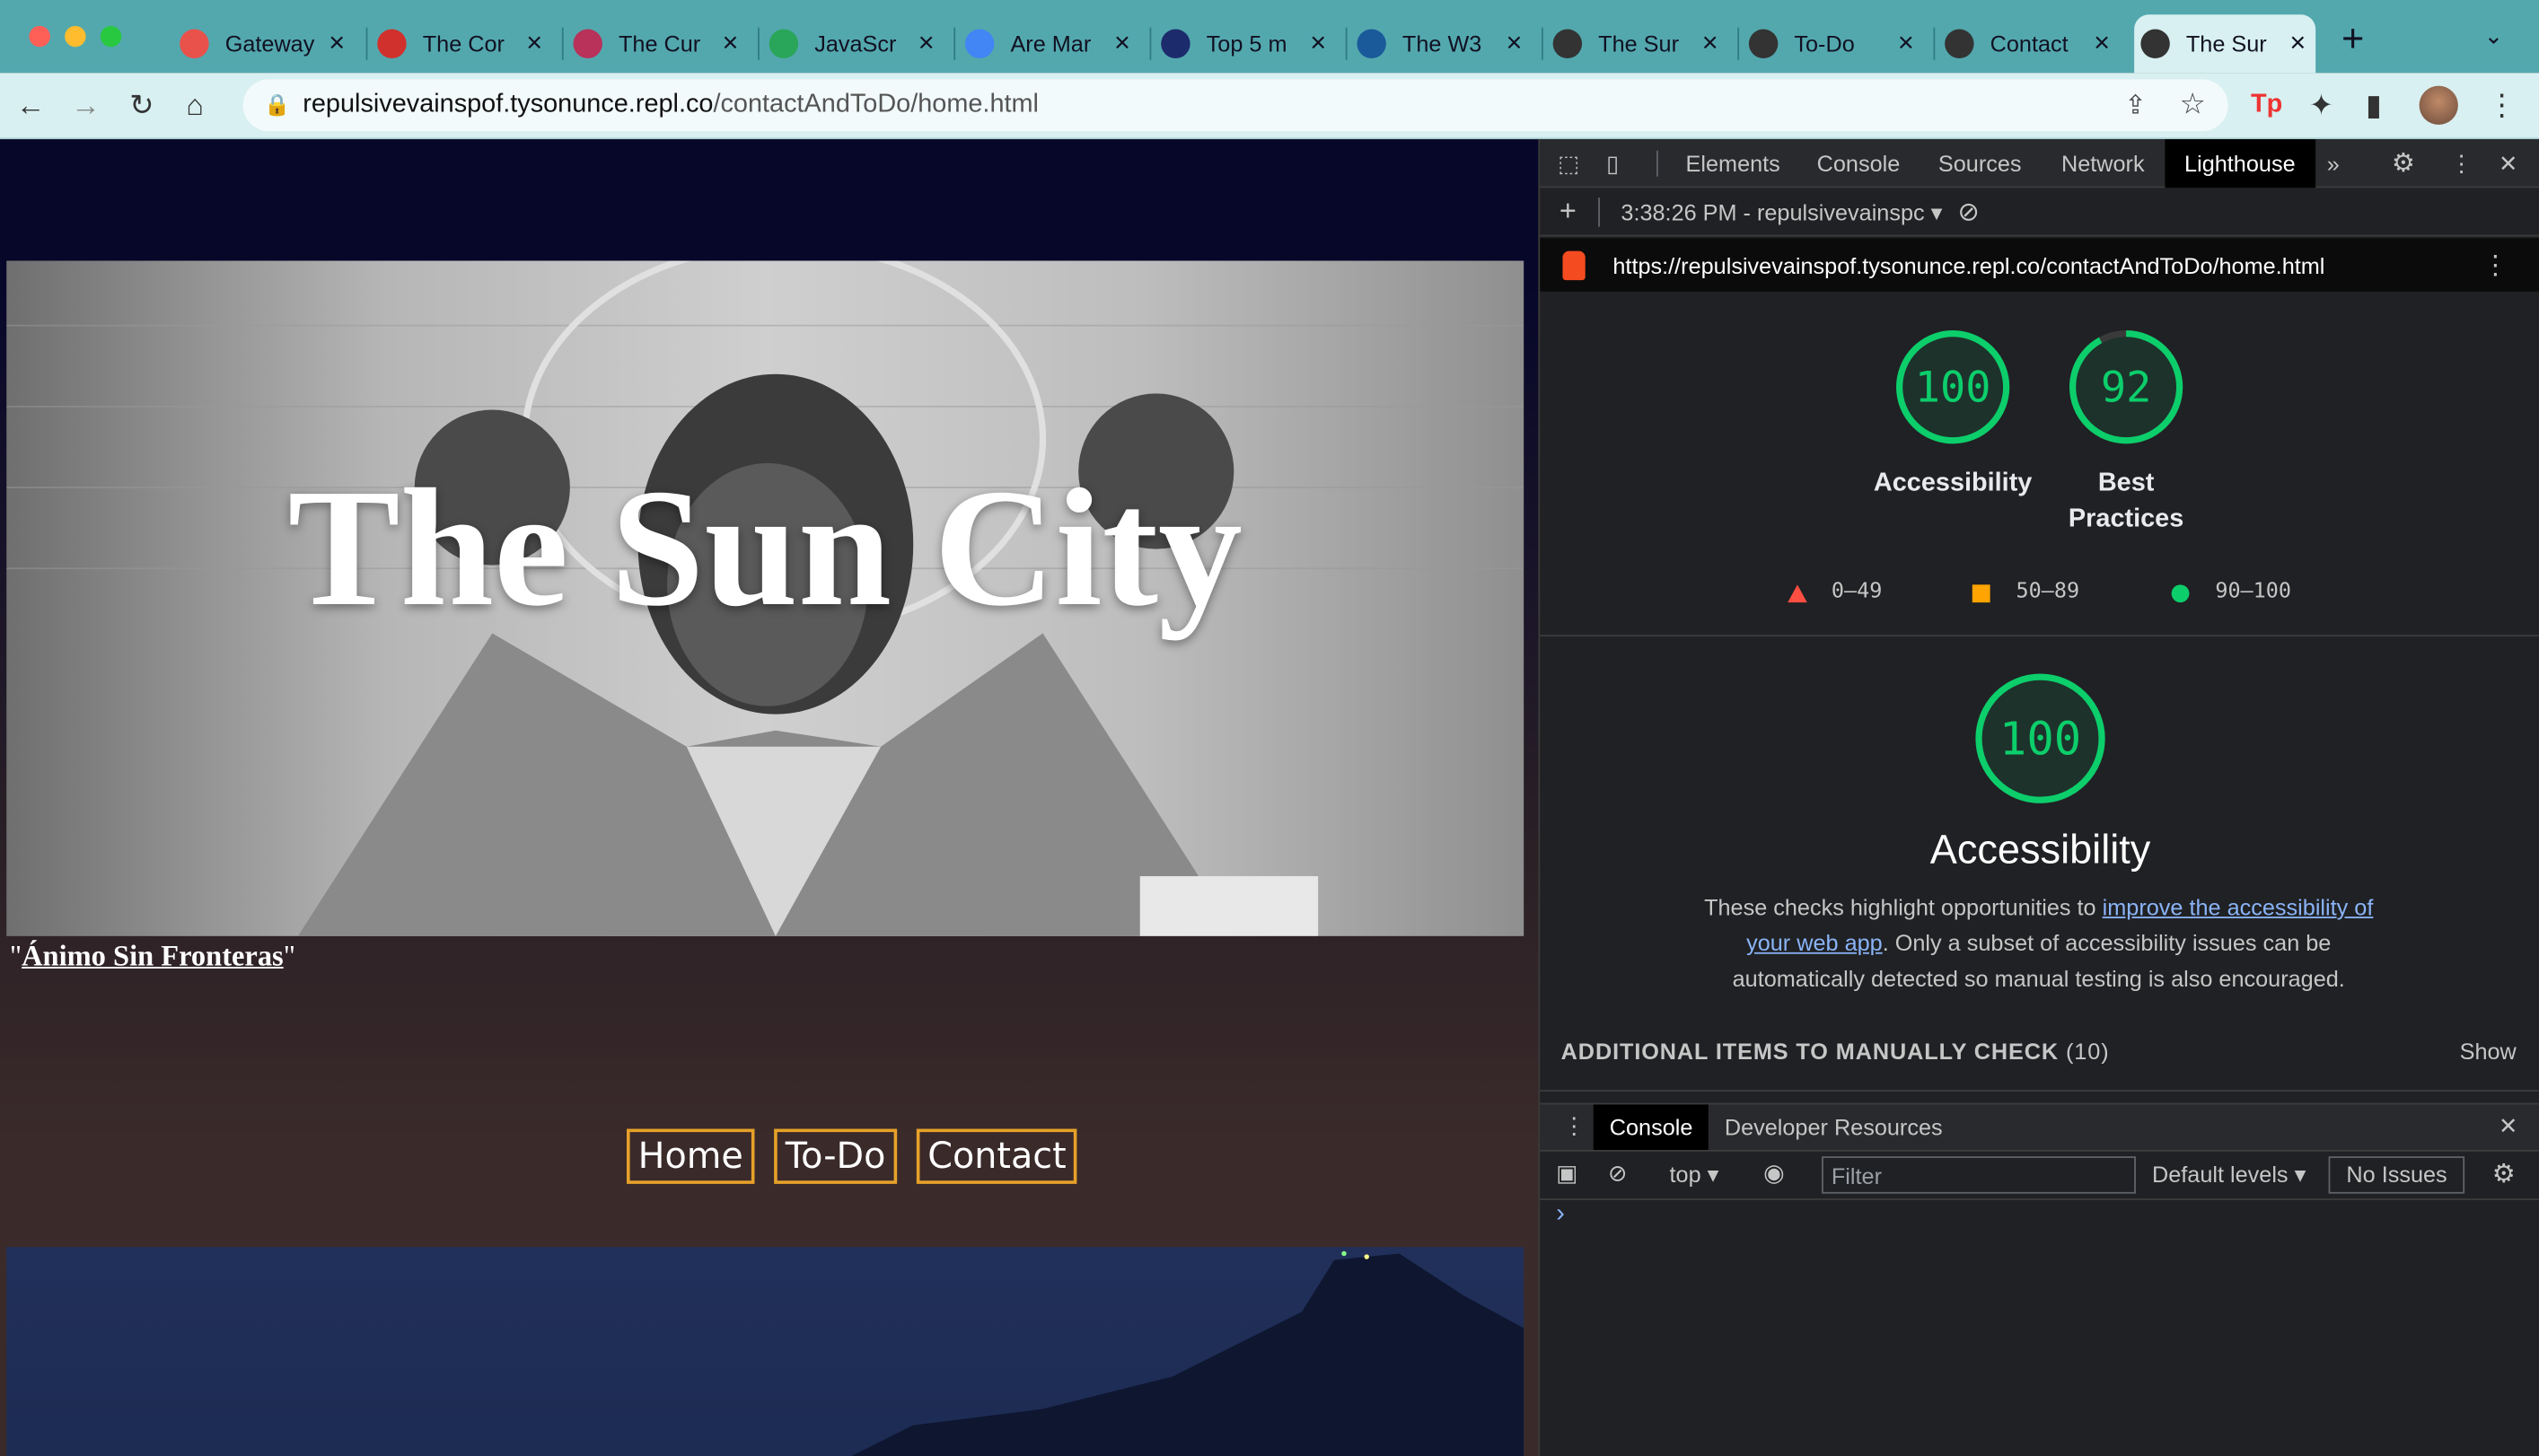 The height and width of the screenshot is (1456, 2539). Describe the element at coordinates (2266, 105) in the screenshot. I see `extension-tp-icon: Tp` at that location.